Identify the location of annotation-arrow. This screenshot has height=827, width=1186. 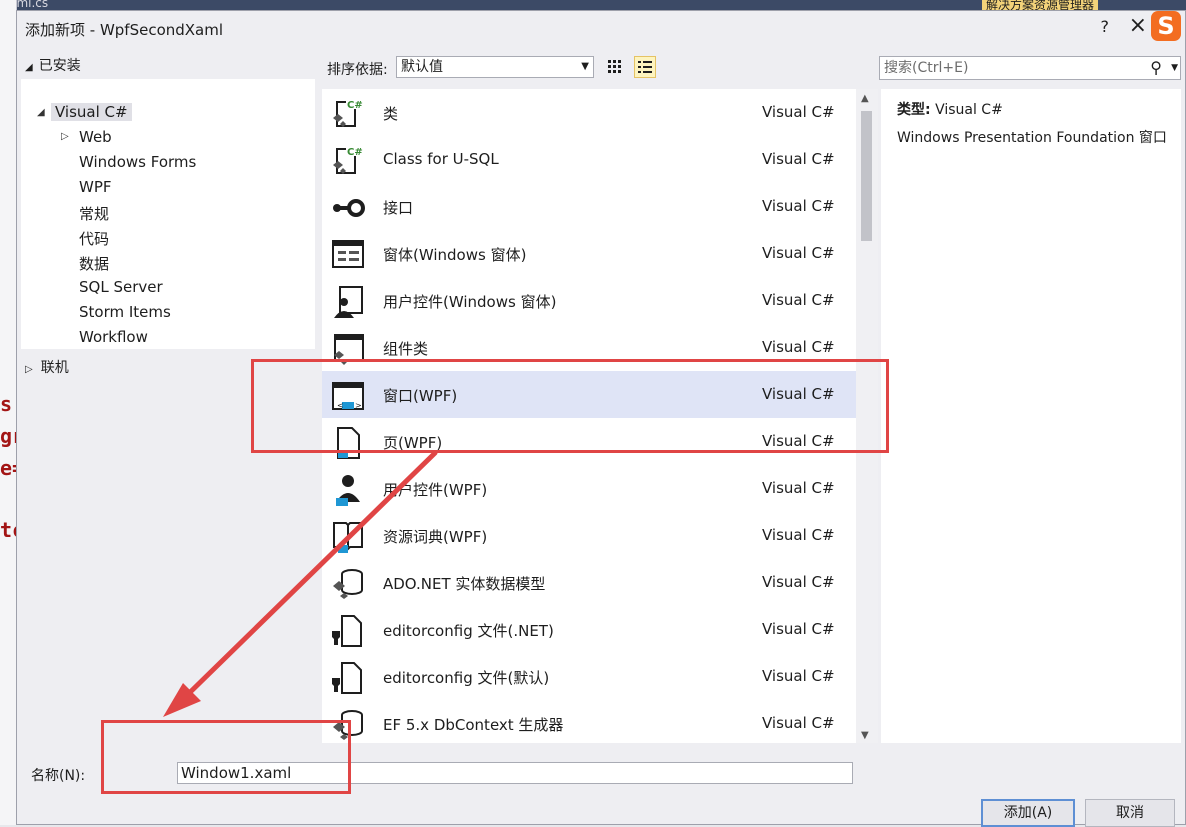
(300, 583).